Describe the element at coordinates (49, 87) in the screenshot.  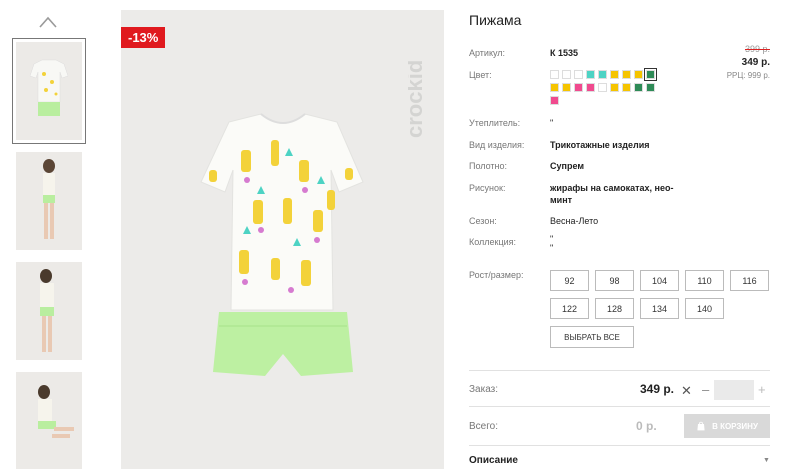
I see `thumbnail-pajama-image` at that location.